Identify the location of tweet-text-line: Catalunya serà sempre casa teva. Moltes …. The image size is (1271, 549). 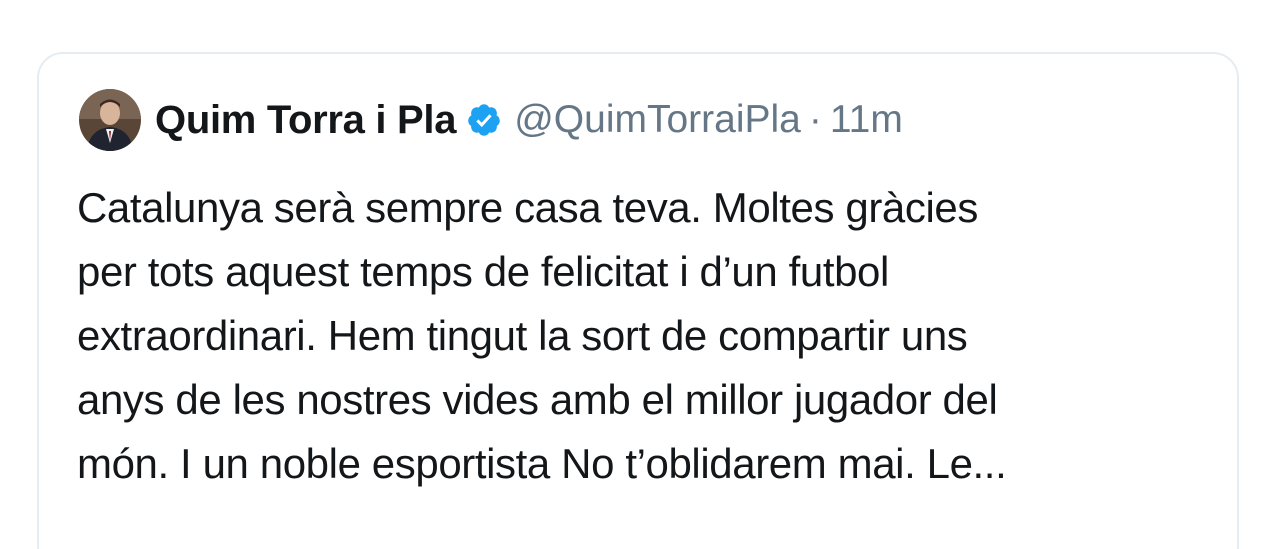
(527, 207).